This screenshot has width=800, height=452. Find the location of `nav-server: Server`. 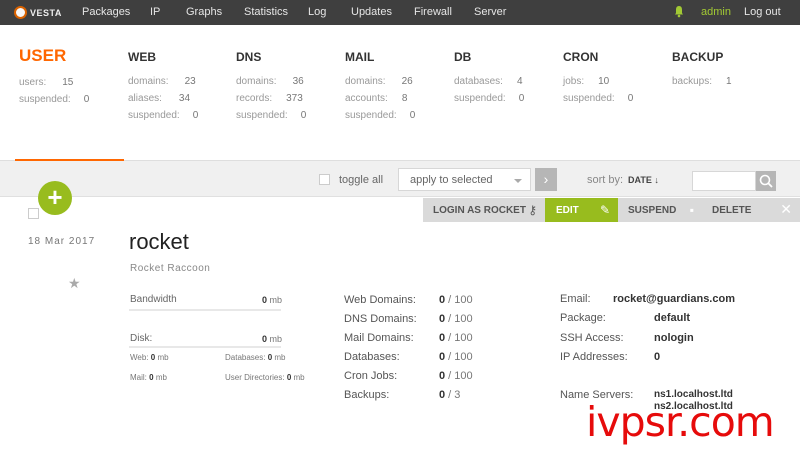

nav-server: Server is located at coordinates (490, 12).